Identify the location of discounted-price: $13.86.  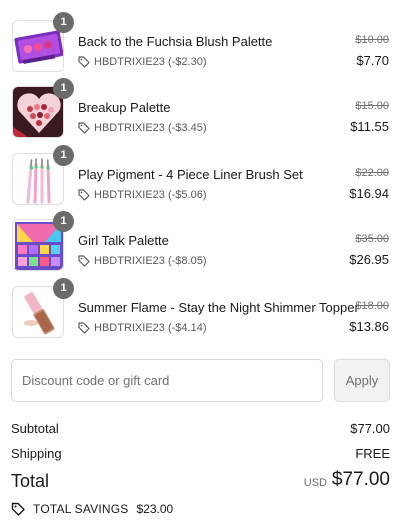
(369, 326).